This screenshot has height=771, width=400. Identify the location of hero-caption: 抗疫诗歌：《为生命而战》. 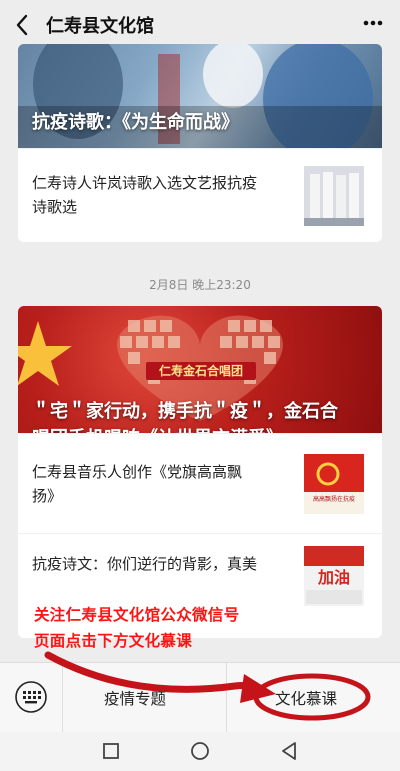
(135, 122).